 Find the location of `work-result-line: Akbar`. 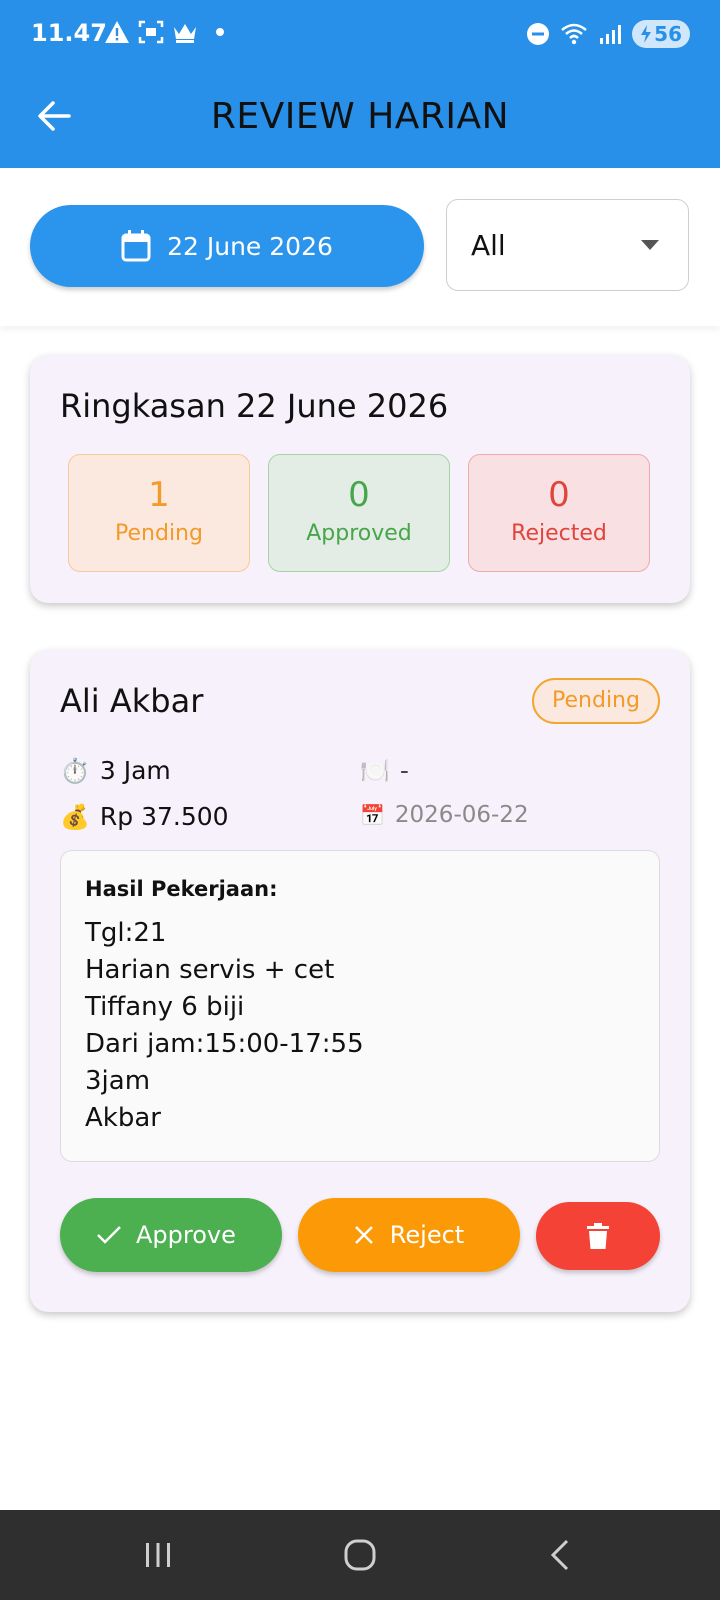

work-result-line: Akbar is located at coordinates (123, 1118).